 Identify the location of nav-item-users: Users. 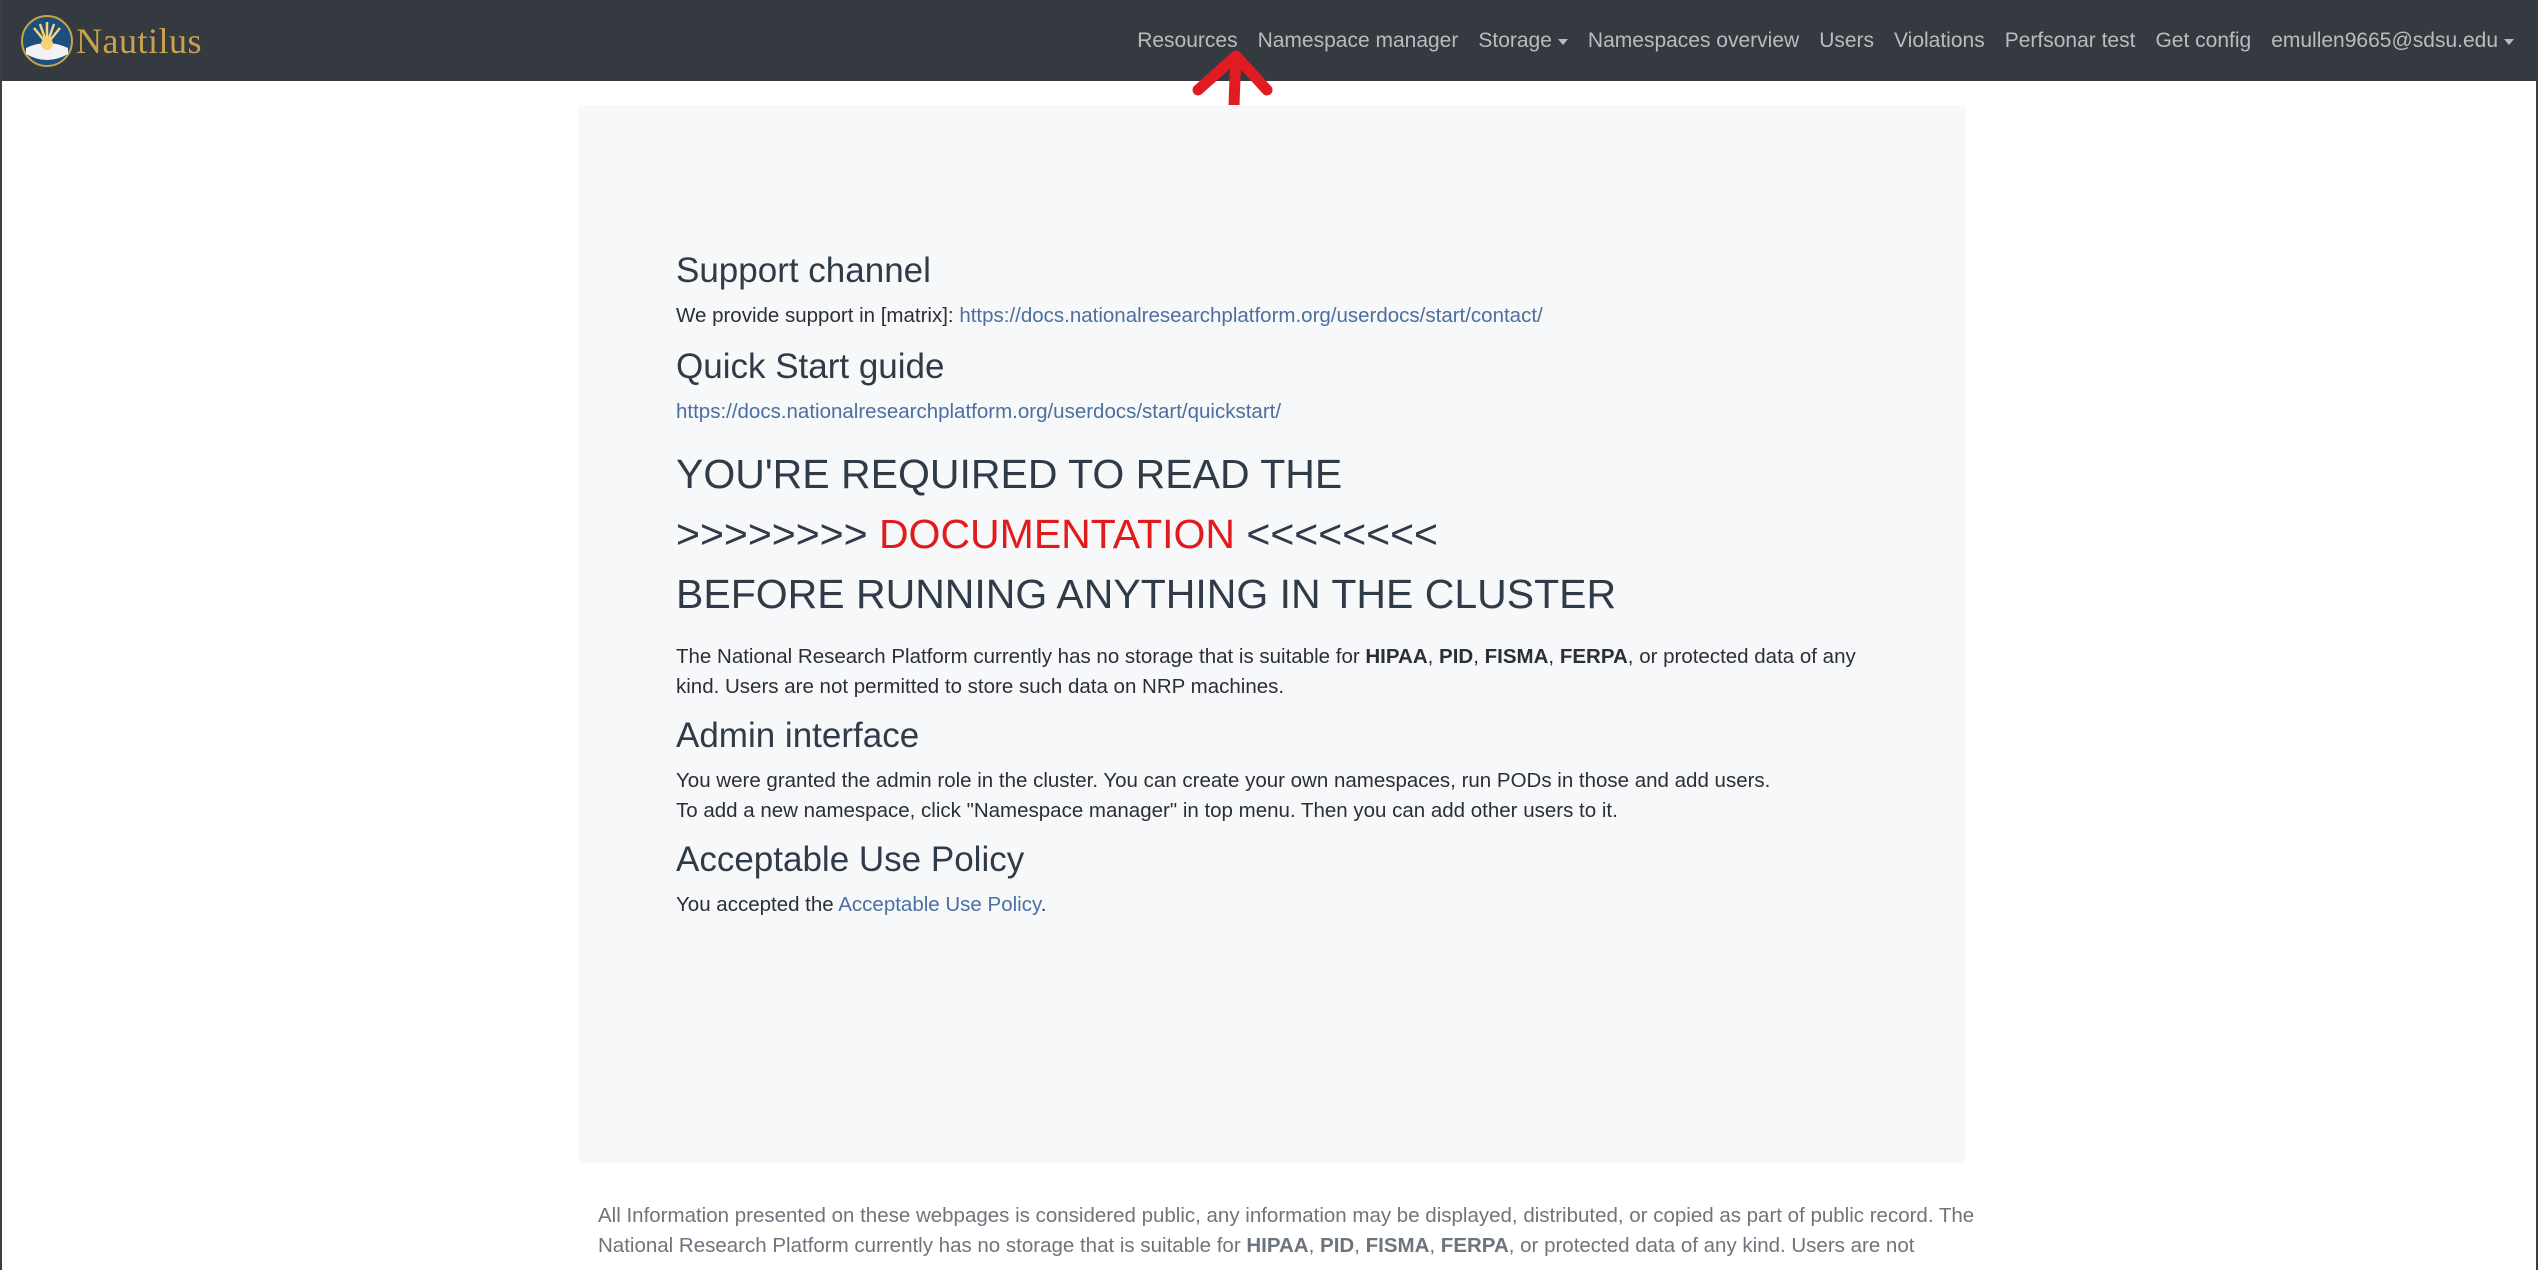
(1846, 41).